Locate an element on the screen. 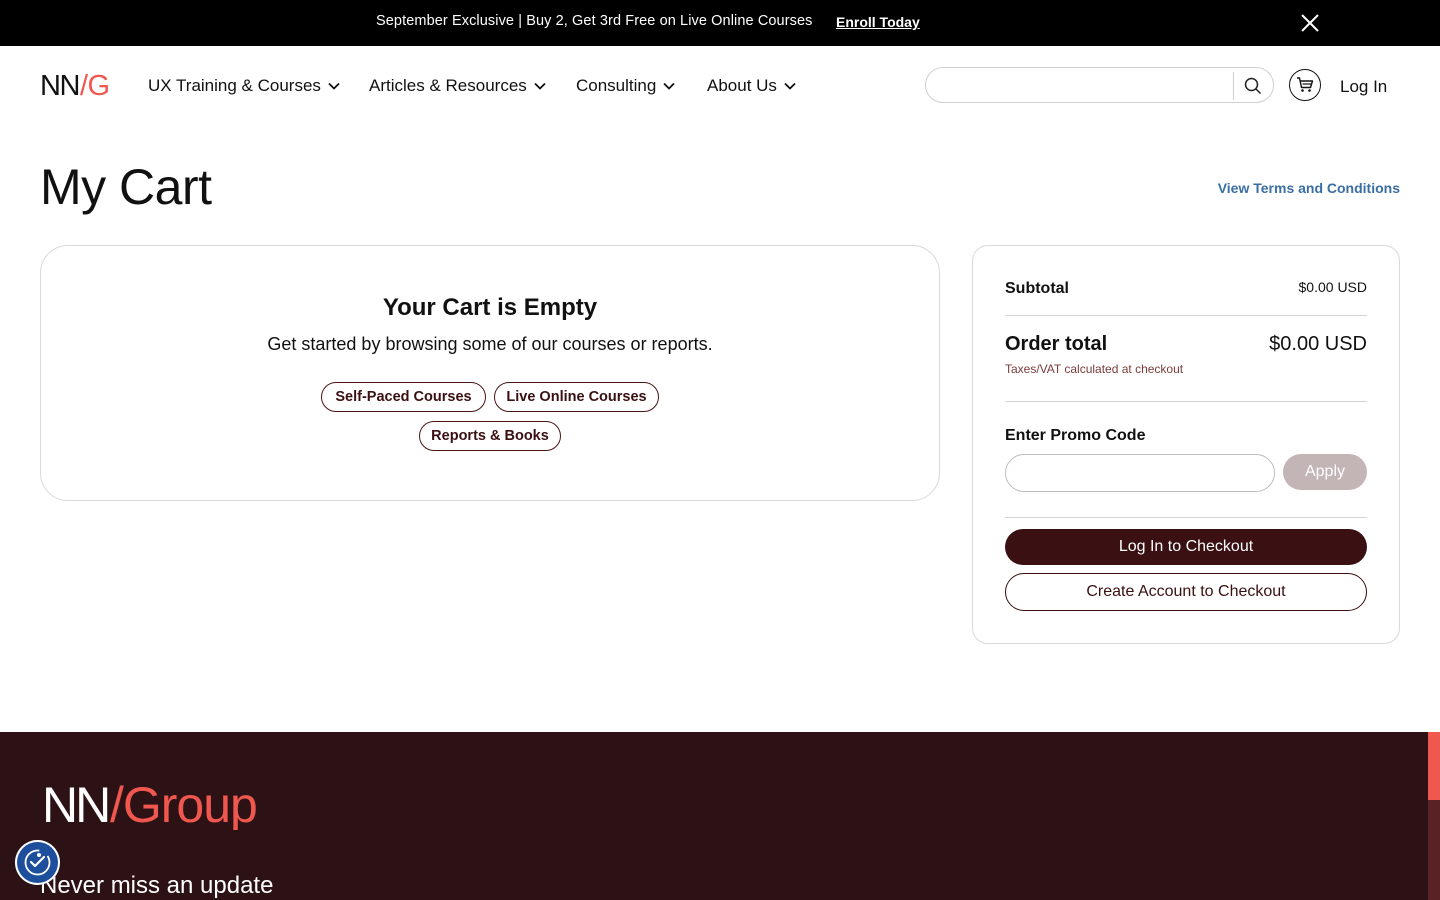  login-to-checkout-button: Log In to Checkout is located at coordinates (1186, 547).